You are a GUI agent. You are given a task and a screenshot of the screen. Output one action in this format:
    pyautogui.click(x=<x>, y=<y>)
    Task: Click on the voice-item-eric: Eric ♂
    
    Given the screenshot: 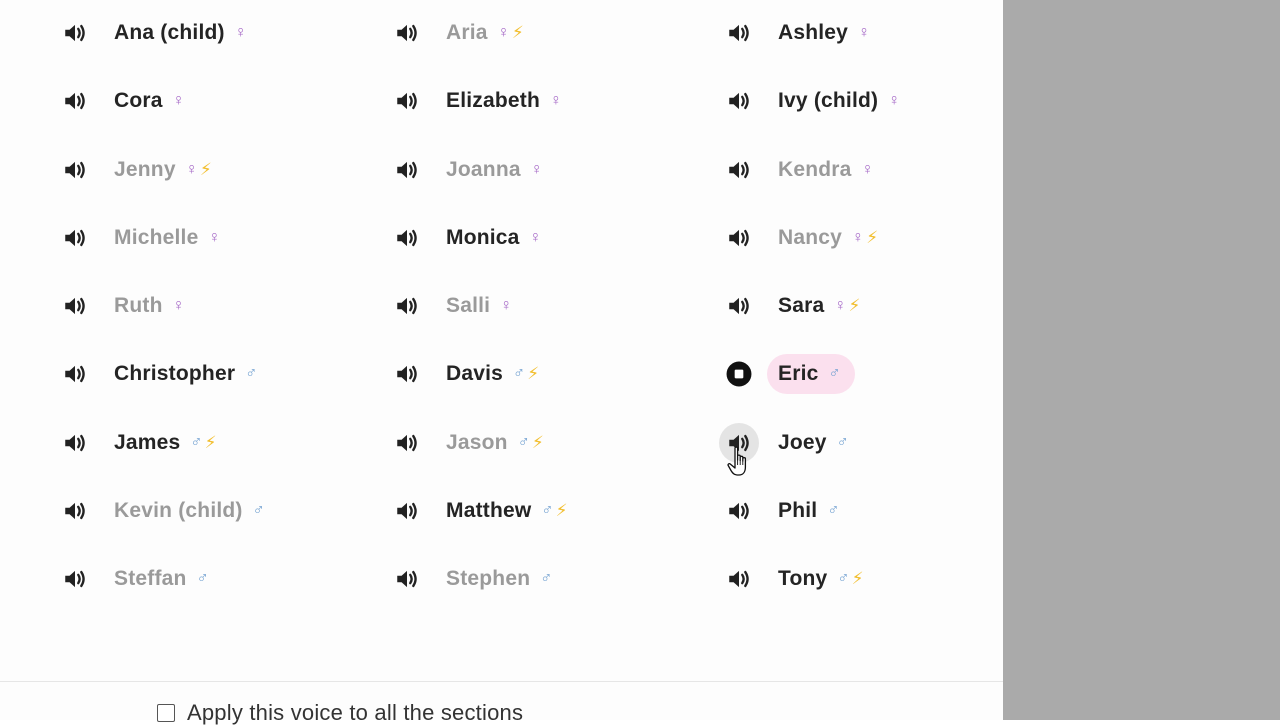 What is the action you would take?
    pyautogui.click(x=790, y=374)
    